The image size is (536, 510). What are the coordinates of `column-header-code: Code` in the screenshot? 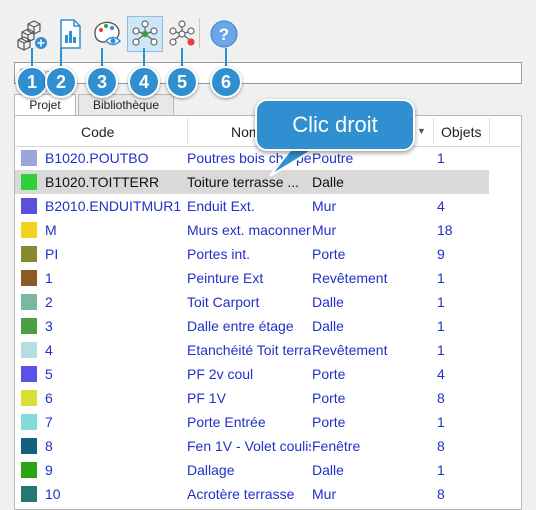 It's located at (97, 132).